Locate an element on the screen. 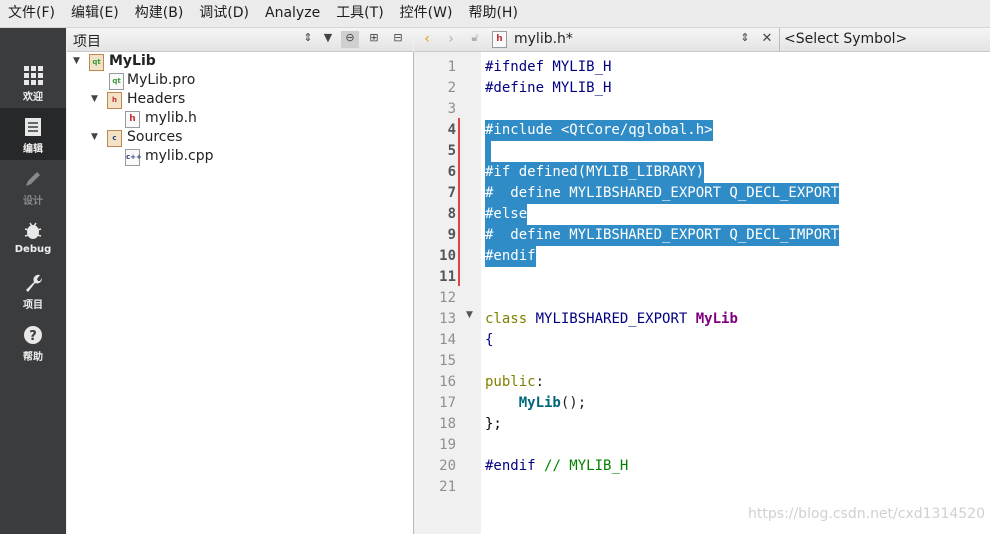  code-line-6: #if defined(MYLIB_LIBRARY) is located at coordinates (595, 172).